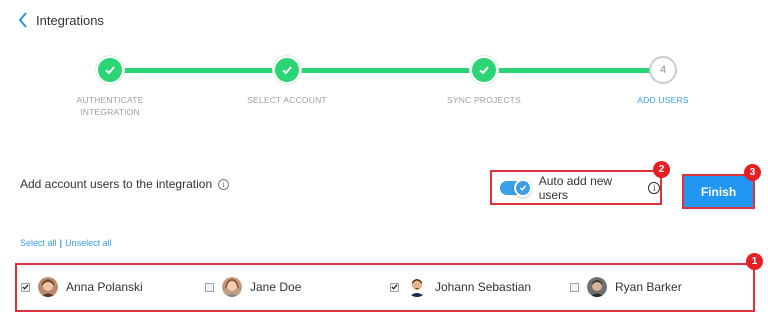 The image size is (768, 328). What do you see at coordinates (663, 70) in the screenshot?
I see `step-4-number: 4` at bounding box center [663, 70].